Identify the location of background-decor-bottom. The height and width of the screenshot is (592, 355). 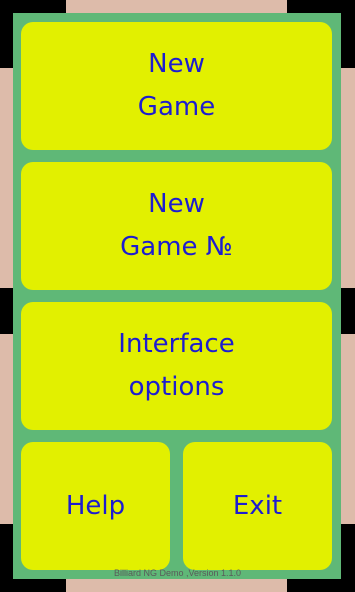
(176, 585).